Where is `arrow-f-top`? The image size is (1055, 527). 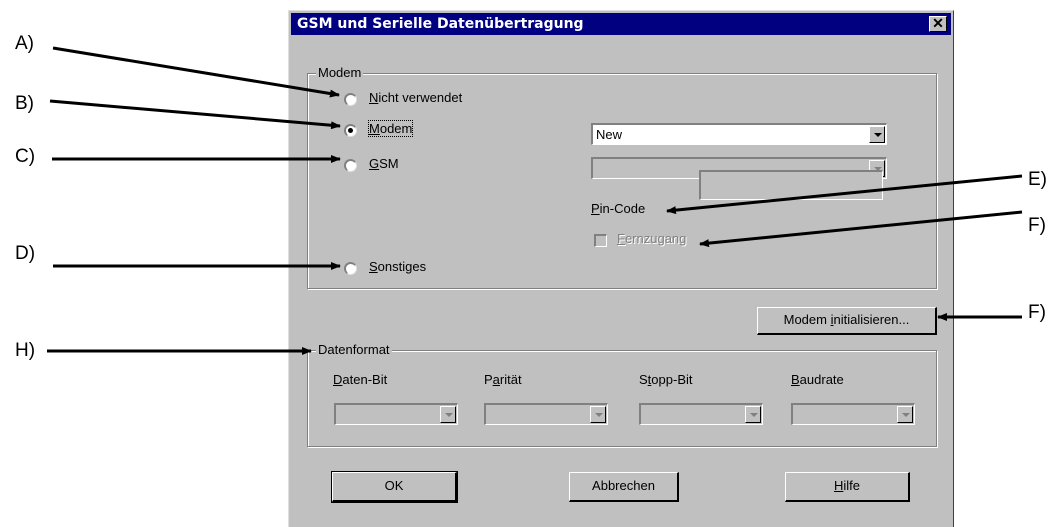
arrow-f-top is located at coordinates (861, 229).